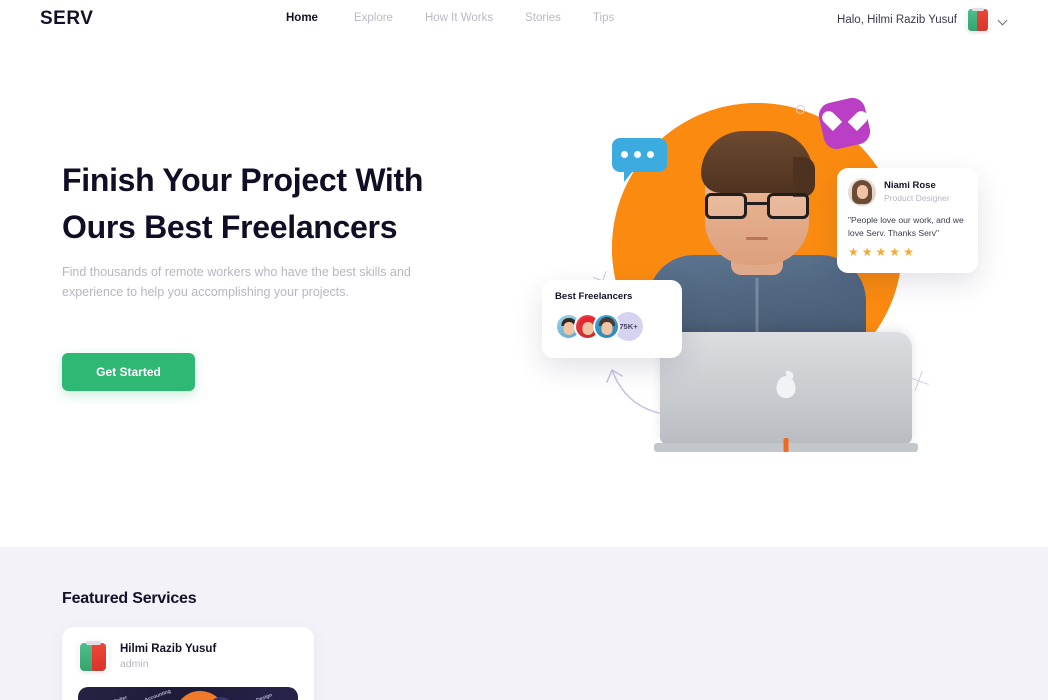  I want to click on service-author-avatar-icon, so click(93, 656).